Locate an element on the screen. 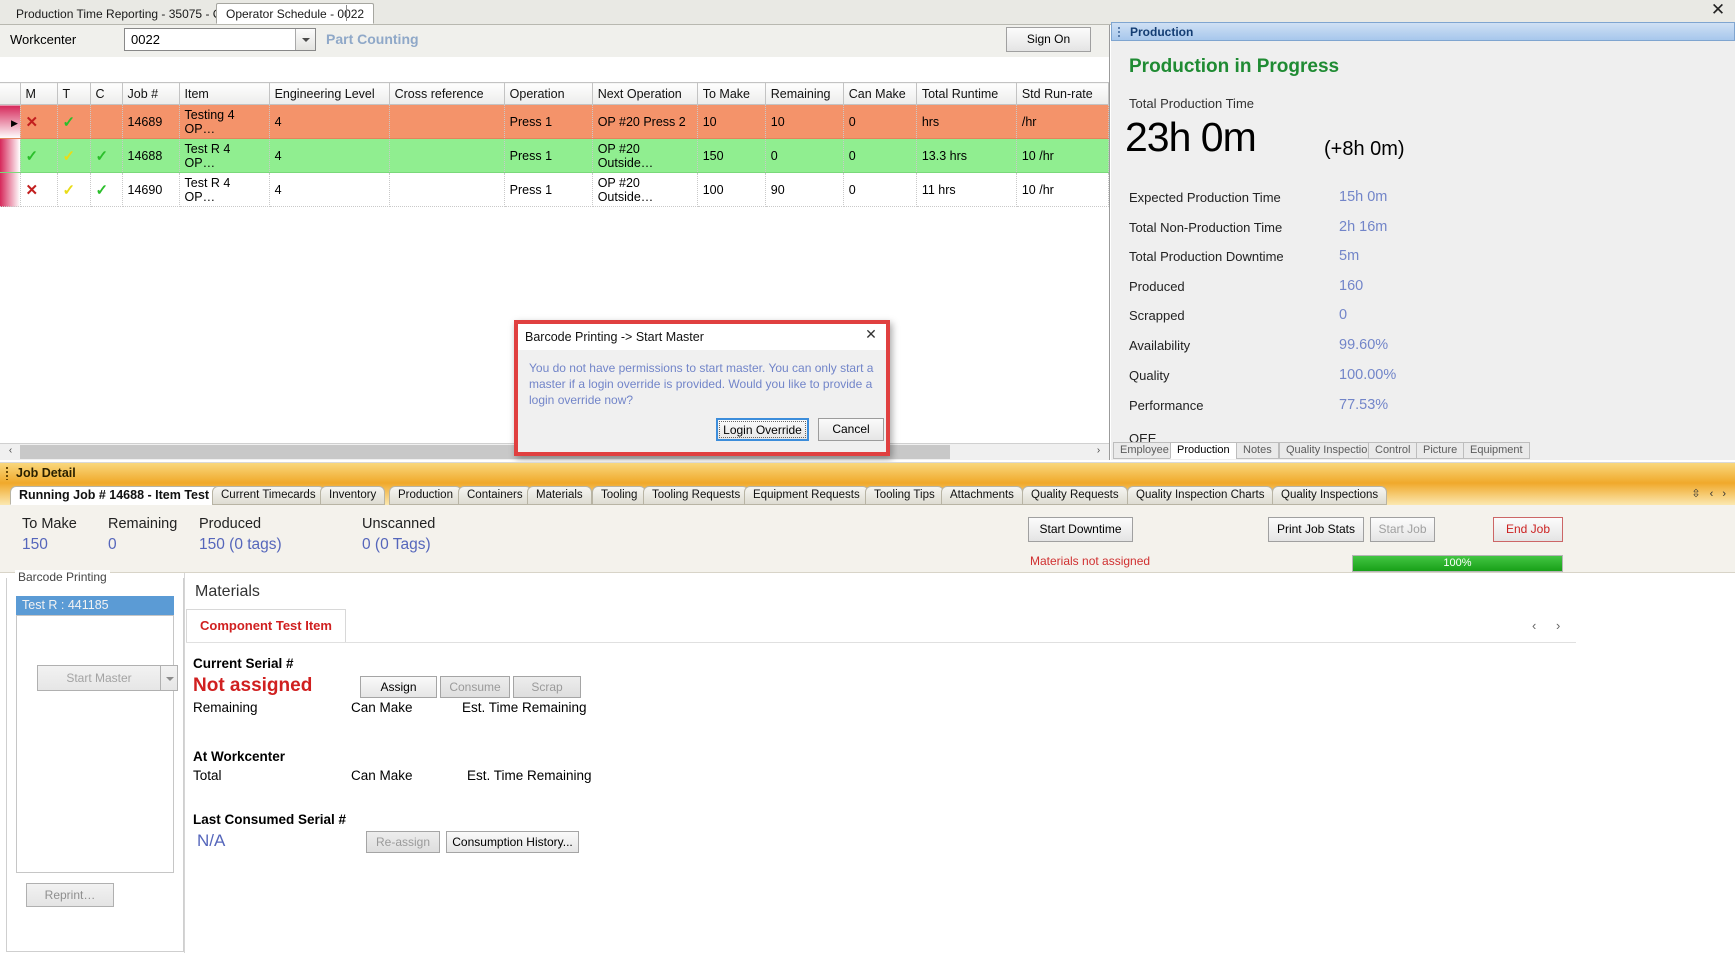  cell-std-run-rate: 10 /hr is located at coordinates (1063, 189).